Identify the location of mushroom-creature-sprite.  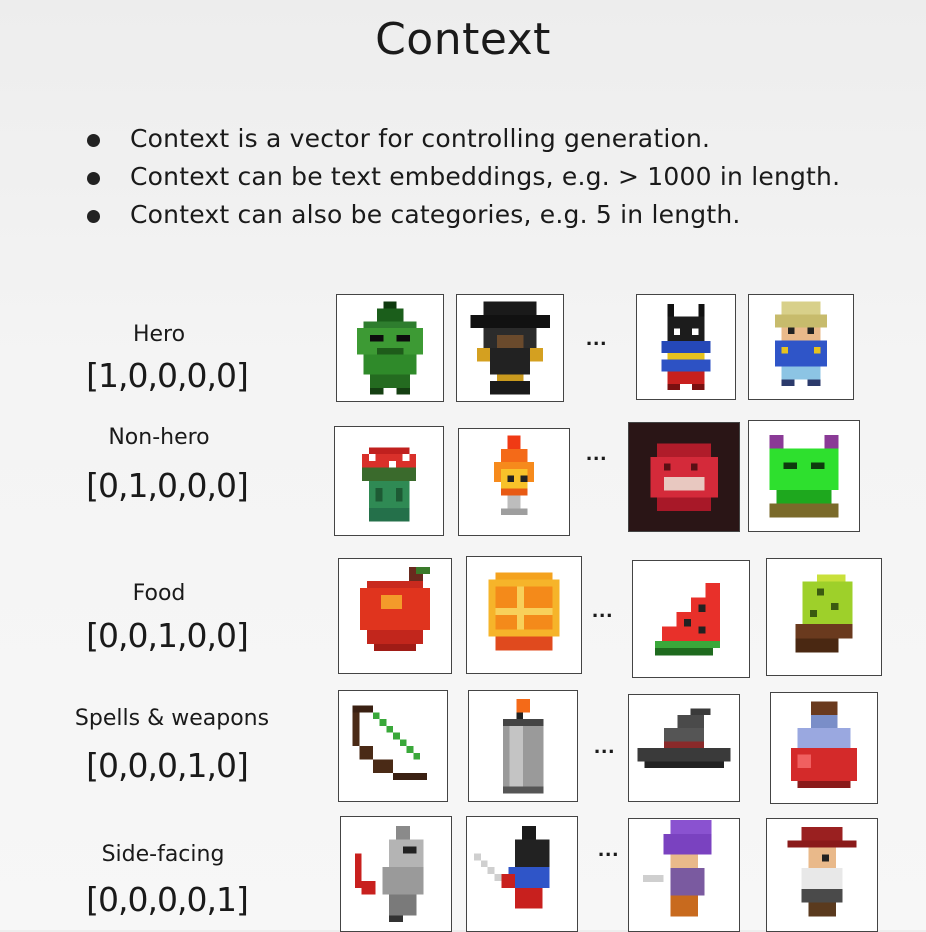
(389, 481).